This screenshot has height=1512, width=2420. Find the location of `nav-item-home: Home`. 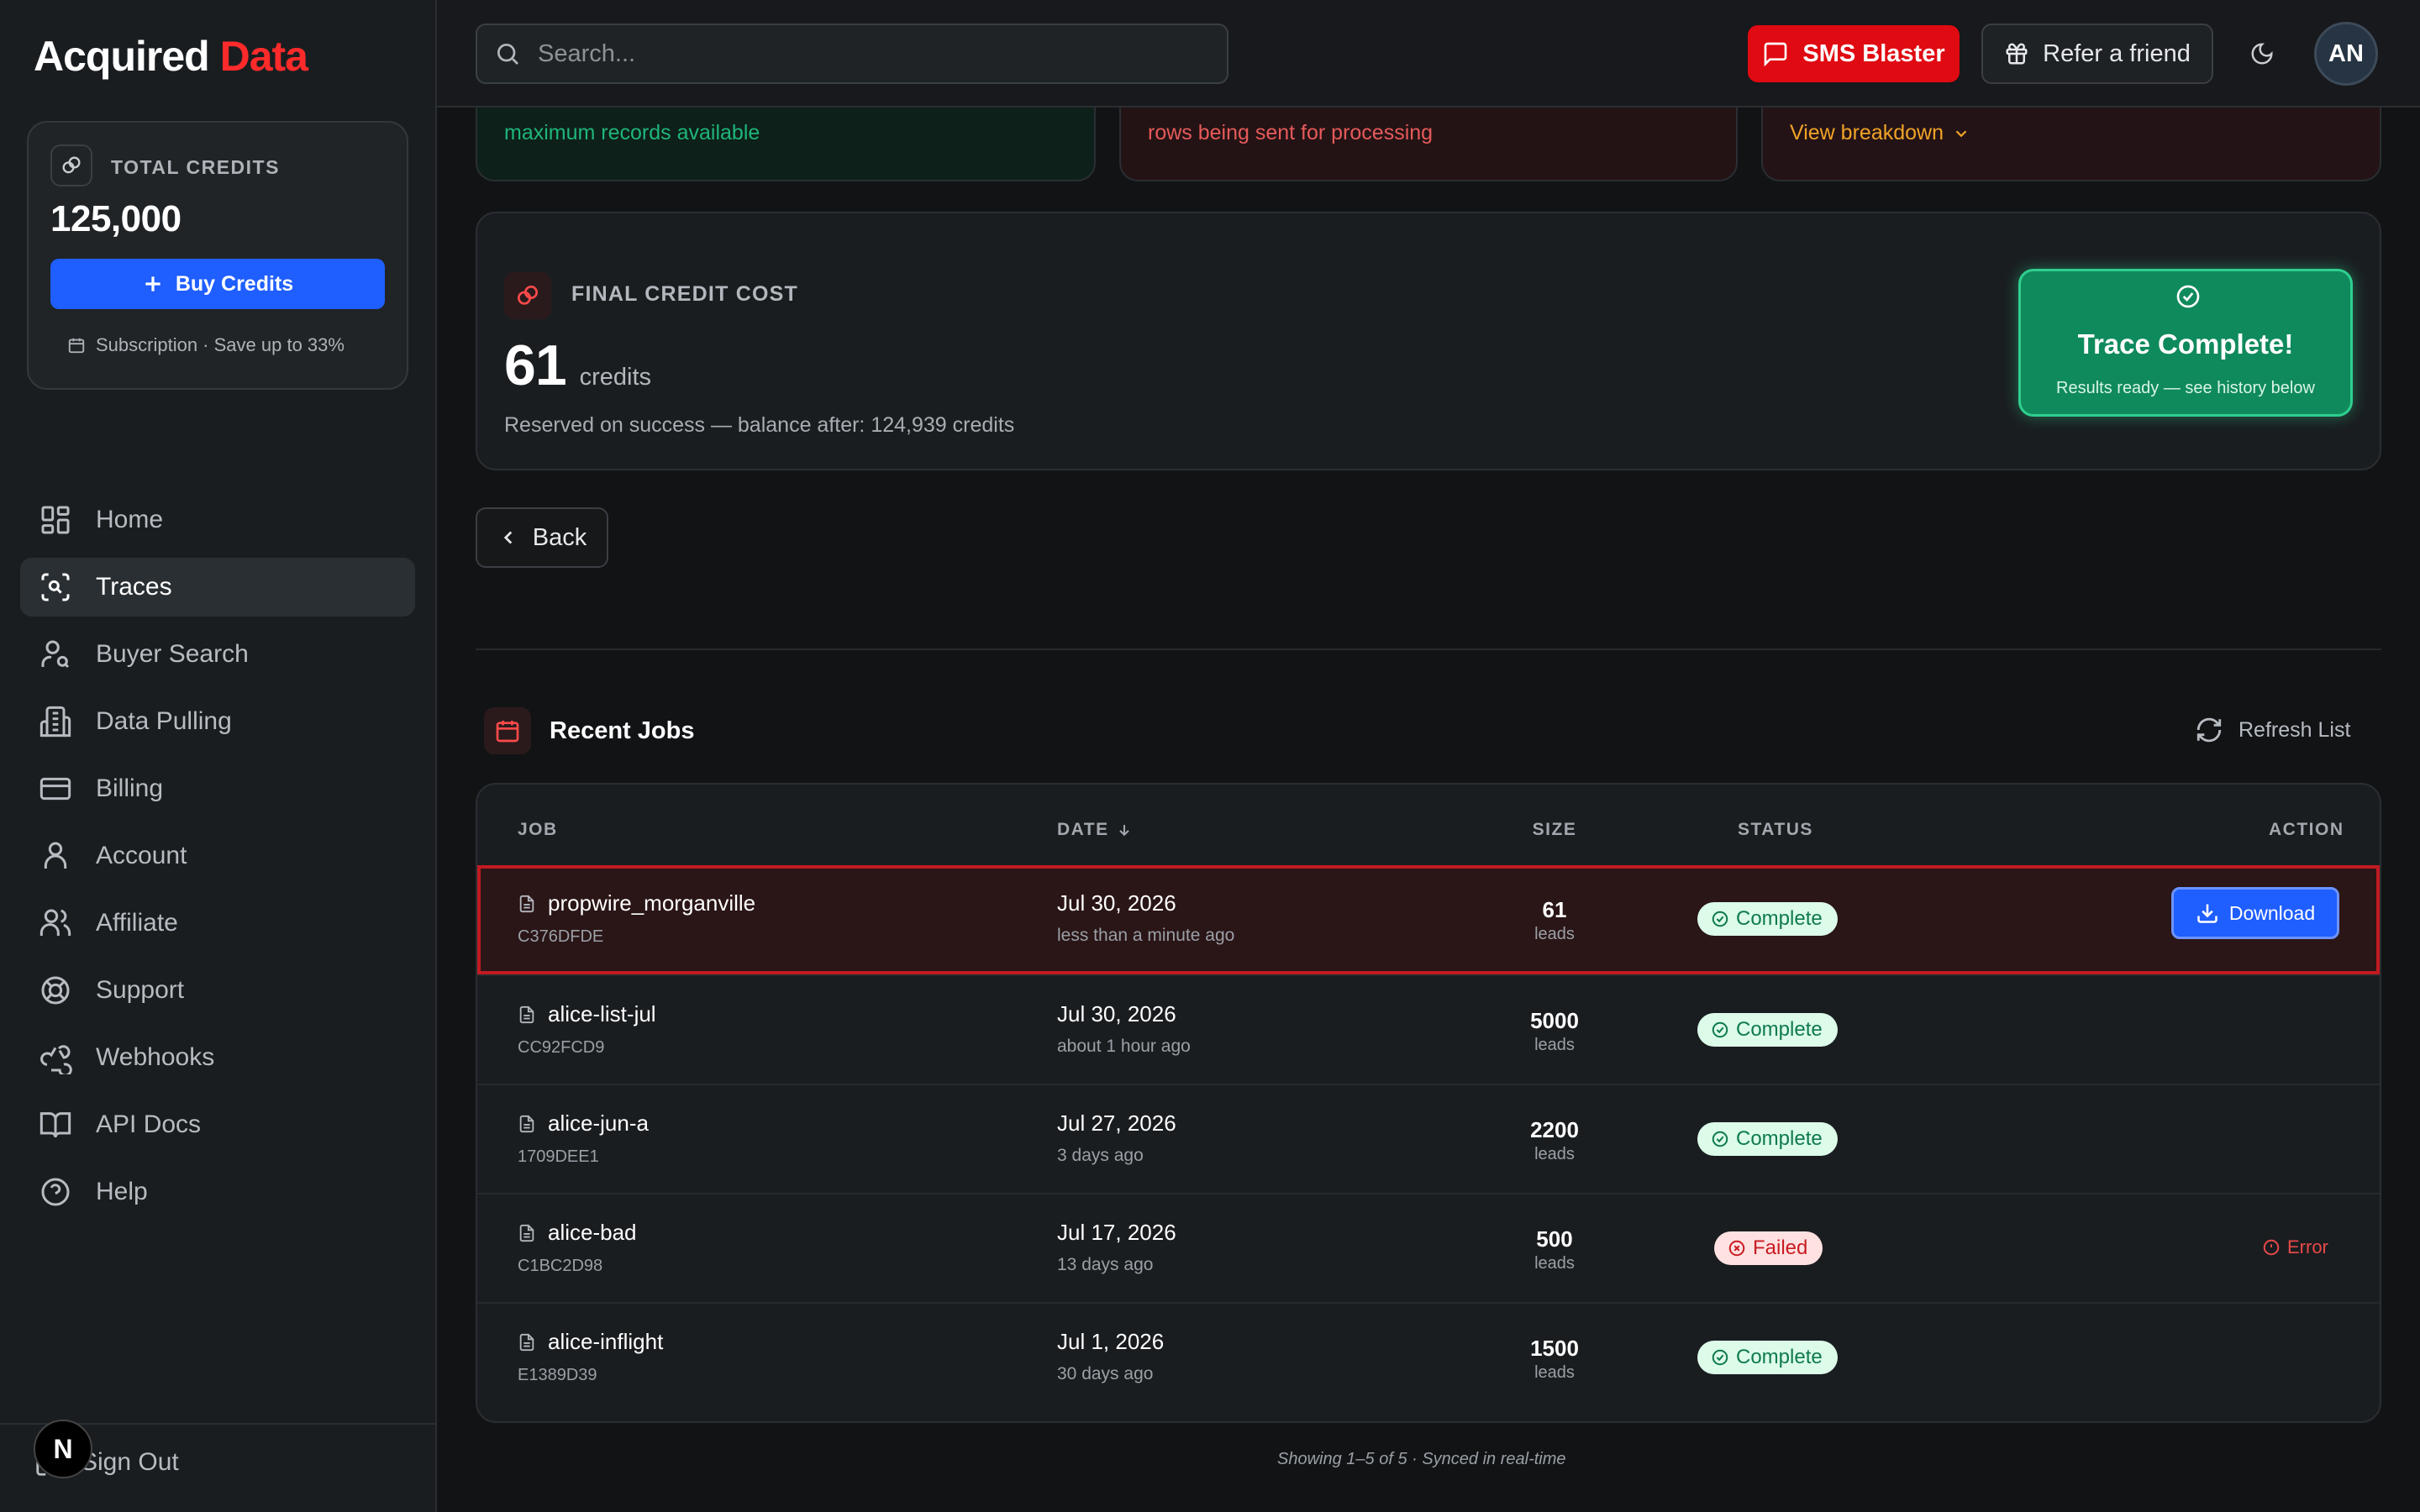

nav-item-home: Home is located at coordinates (218, 520).